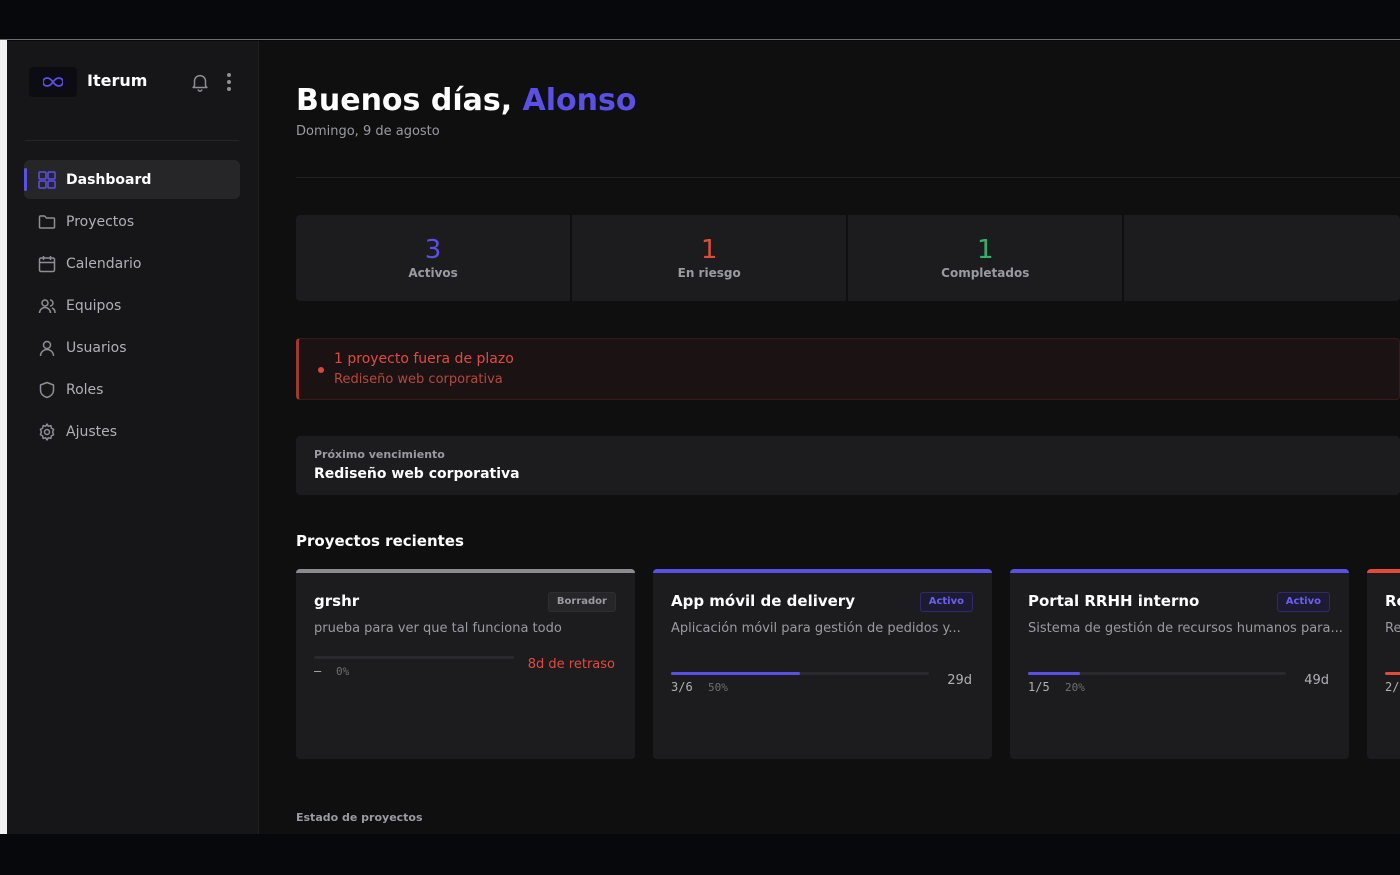  I want to click on project-card-partial: Re Re 2/, so click(1383, 664).